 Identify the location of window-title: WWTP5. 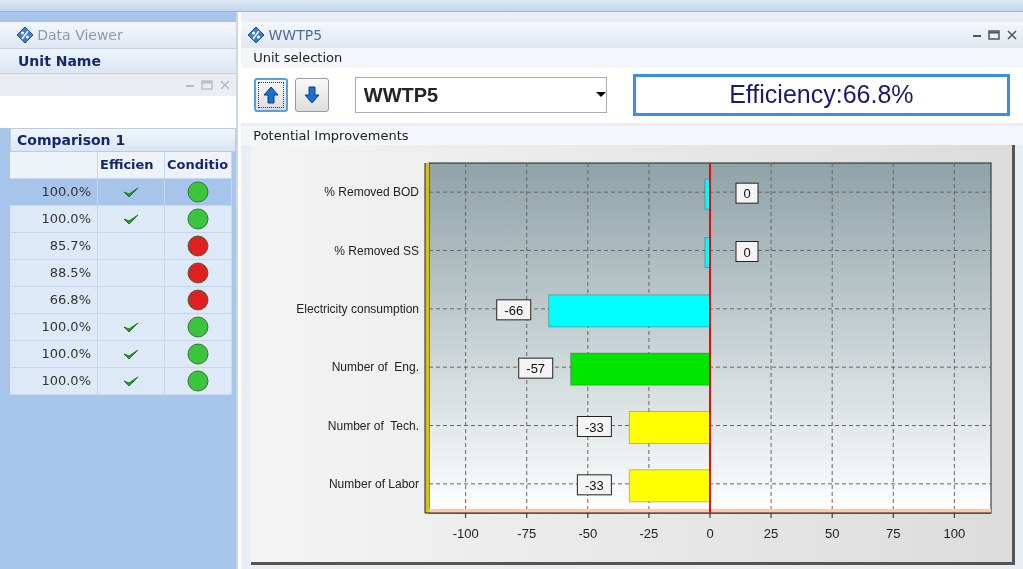
(295, 35).